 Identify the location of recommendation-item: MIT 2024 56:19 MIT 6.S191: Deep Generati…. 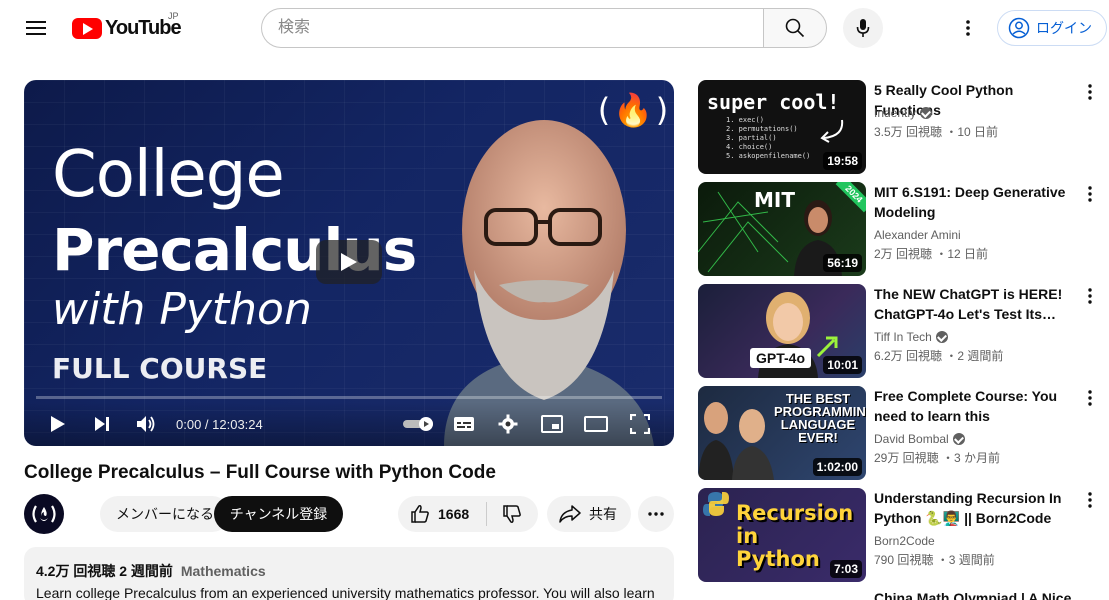
(903, 229).